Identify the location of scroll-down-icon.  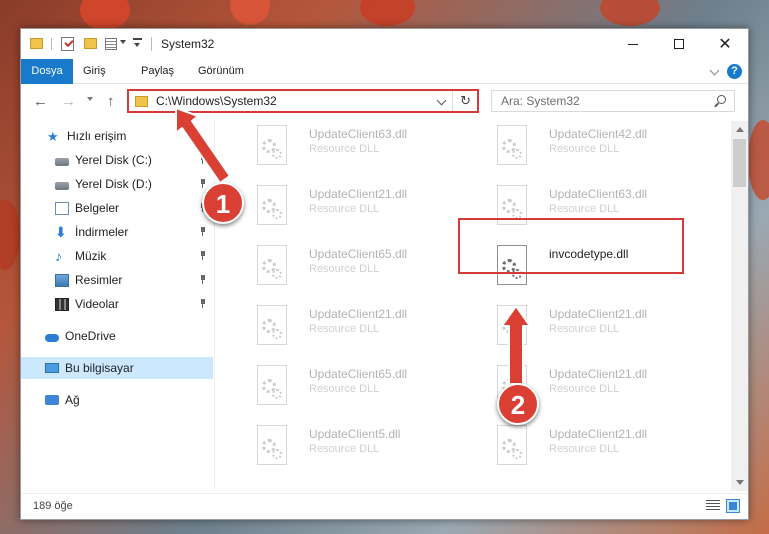
(740, 482).